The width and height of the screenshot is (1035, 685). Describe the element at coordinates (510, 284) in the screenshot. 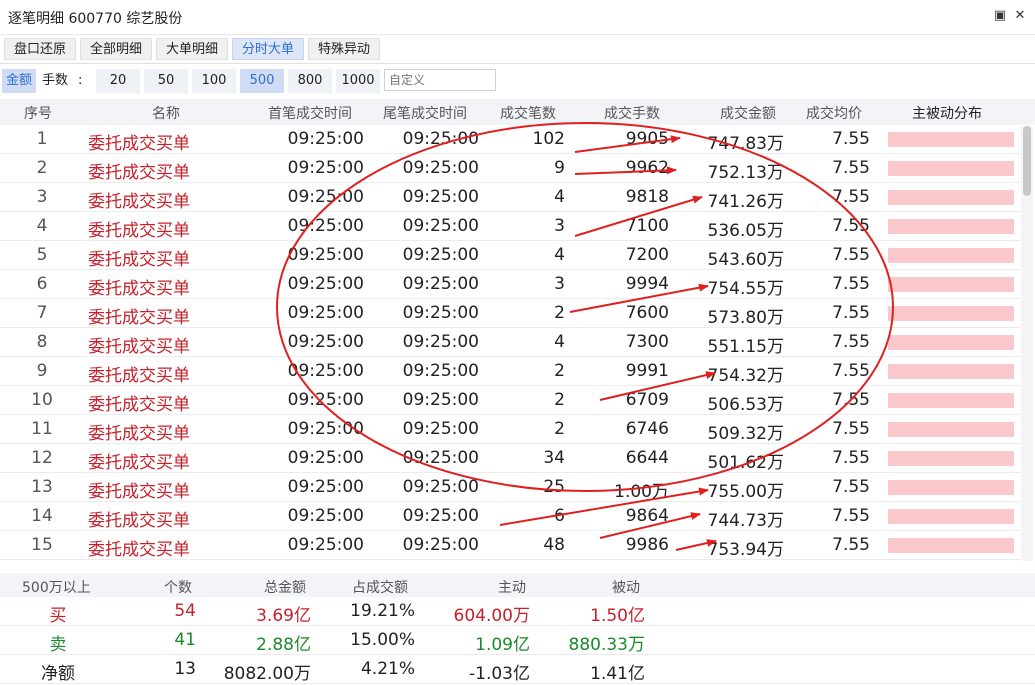

I see `table-row: 6 委托成交买单 09:25:00 09:25:00 3 9994 754.55万 7.55` at that location.